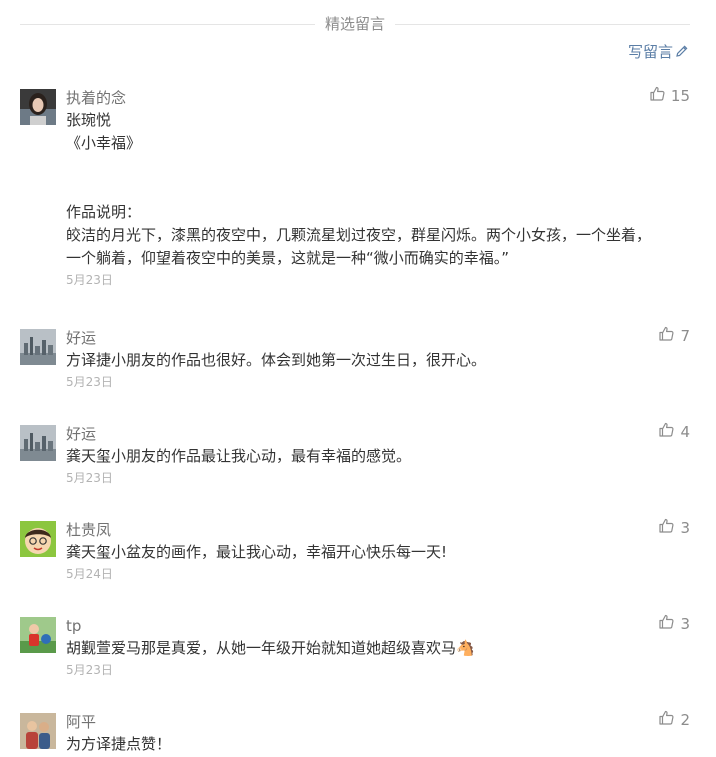 This screenshot has width=716, height=757. Describe the element at coordinates (276, 360) in the screenshot. I see `comment-line: 方译捷小朋友的作品也很好。体会到她第一次过生日，很开心。` at that location.